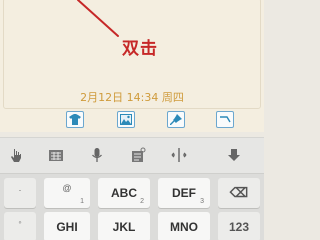 Image resolution: width=320 pixels, height=240 pixels. I want to click on microphone-icon, so click(97, 155).